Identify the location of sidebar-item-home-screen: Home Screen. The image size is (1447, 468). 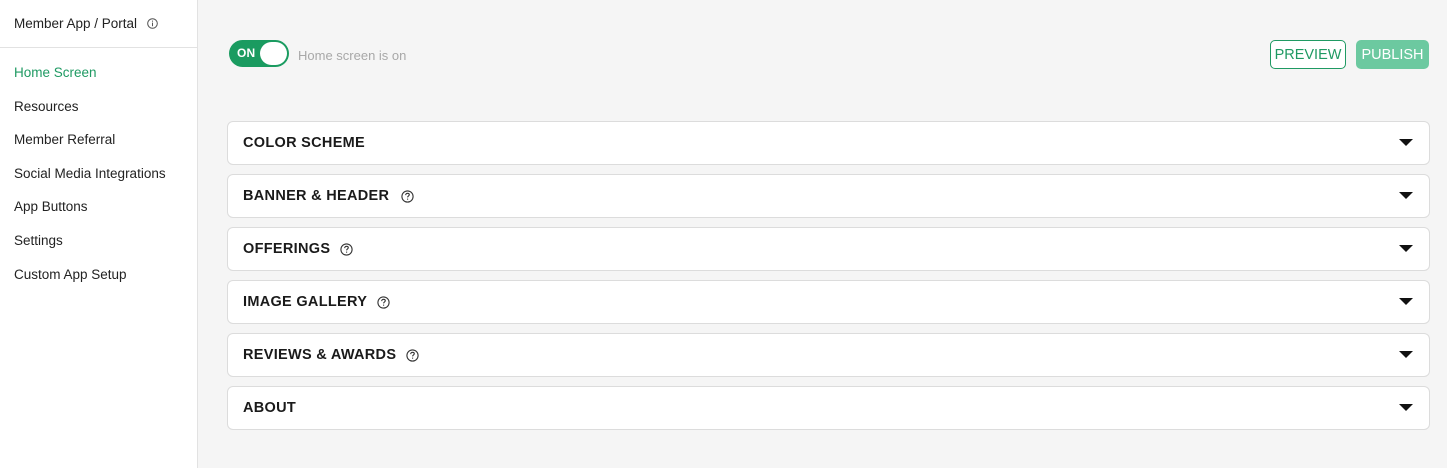
(98, 81).